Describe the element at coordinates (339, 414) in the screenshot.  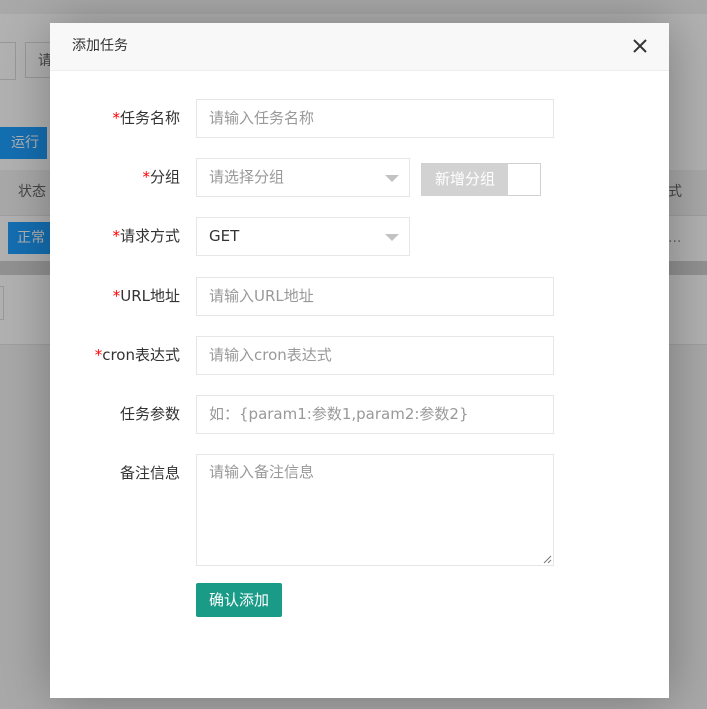
I see `params-placeholder: 如：{param1:参数1,param2:参数2}` at that location.